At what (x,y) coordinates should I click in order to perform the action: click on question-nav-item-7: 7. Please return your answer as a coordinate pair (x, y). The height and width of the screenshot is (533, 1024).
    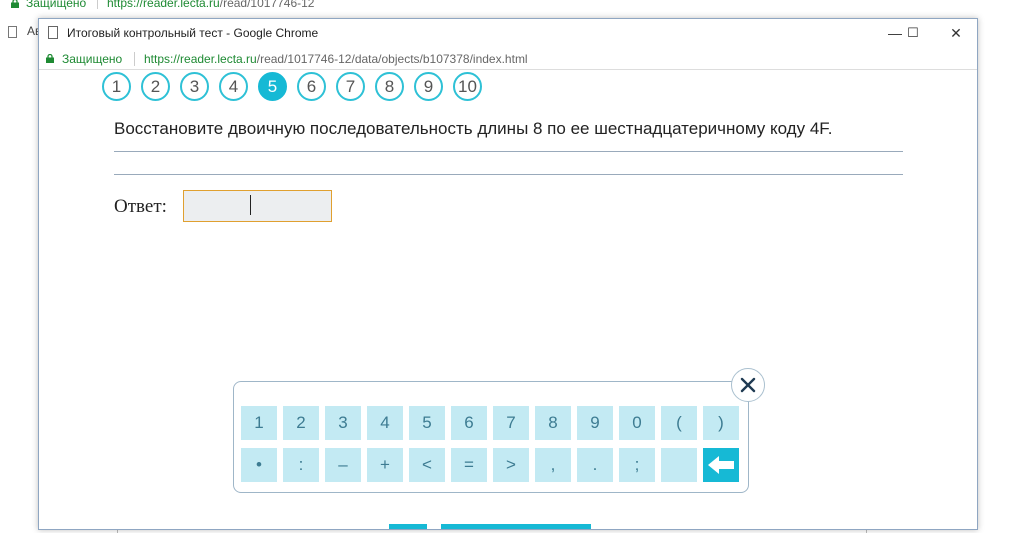
    Looking at the image, I should click on (350, 86).